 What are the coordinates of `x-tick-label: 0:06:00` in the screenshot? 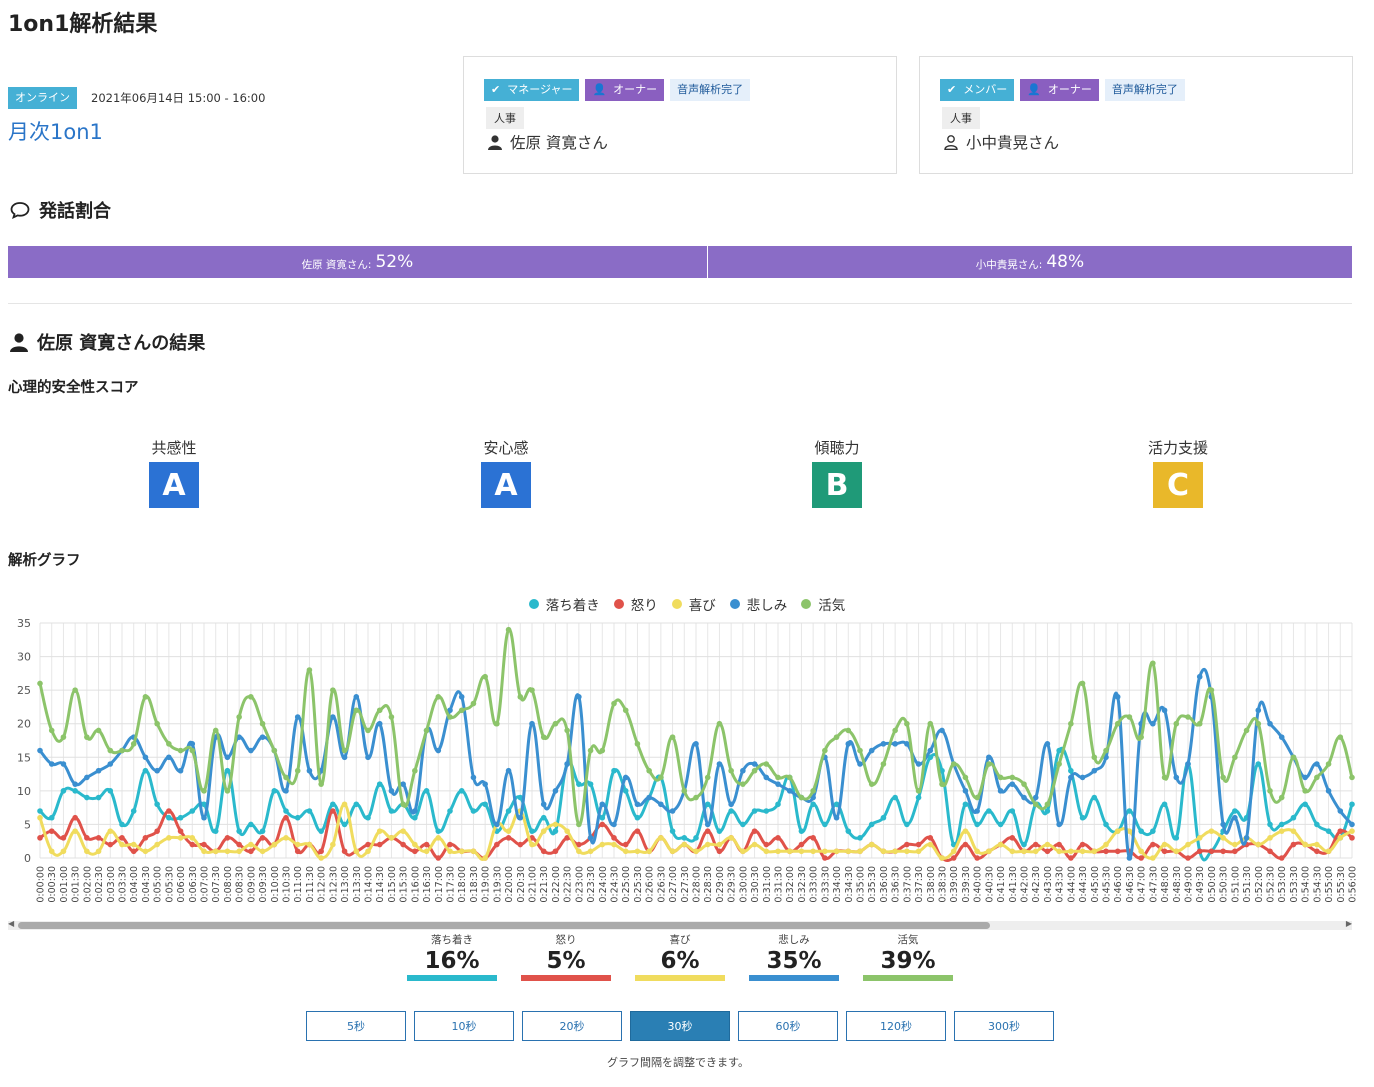 It's located at (181, 884).